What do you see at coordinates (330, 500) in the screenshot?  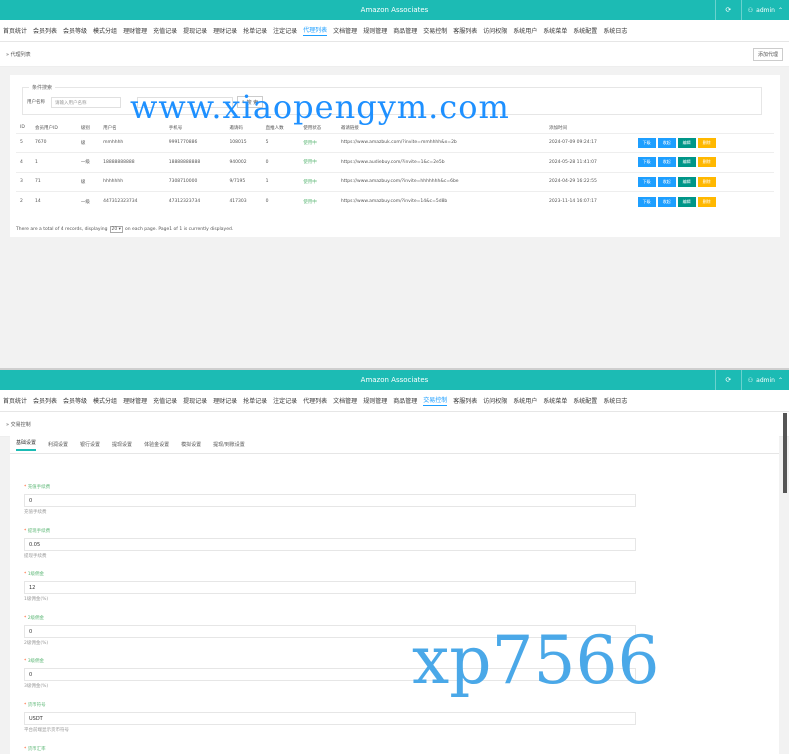 I see `field-input: 0` at bounding box center [330, 500].